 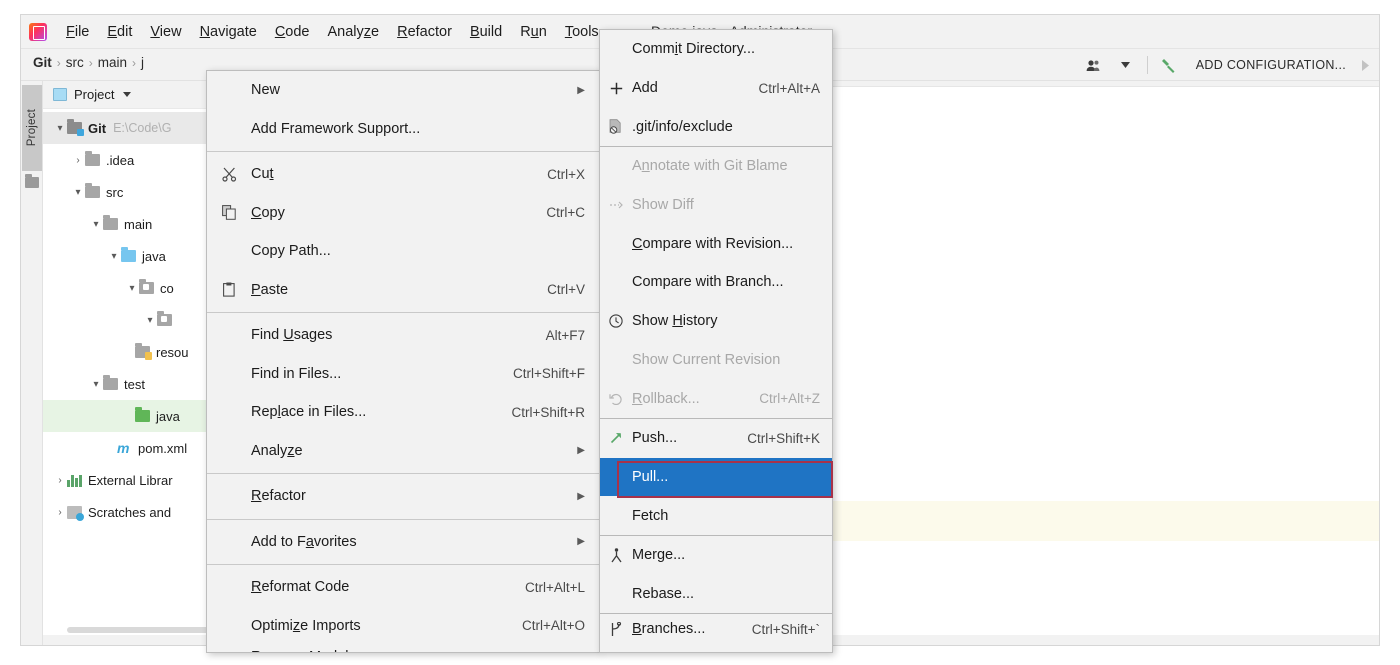 I want to click on breadcrumb-item-3: j, so click(x=142, y=62).